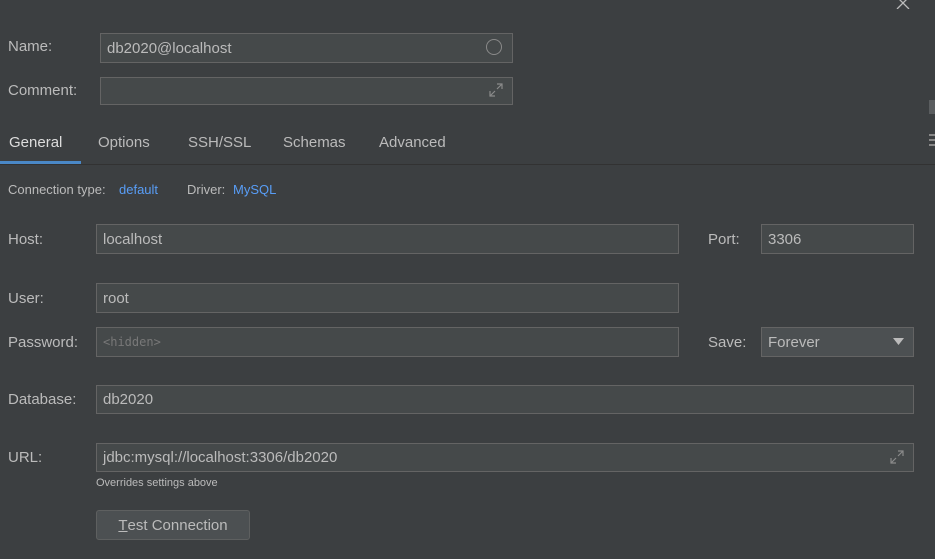 The width and height of the screenshot is (935, 559). Describe the element at coordinates (169, 48) in the screenshot. I see `name-value: db2020@localhost` at that location.